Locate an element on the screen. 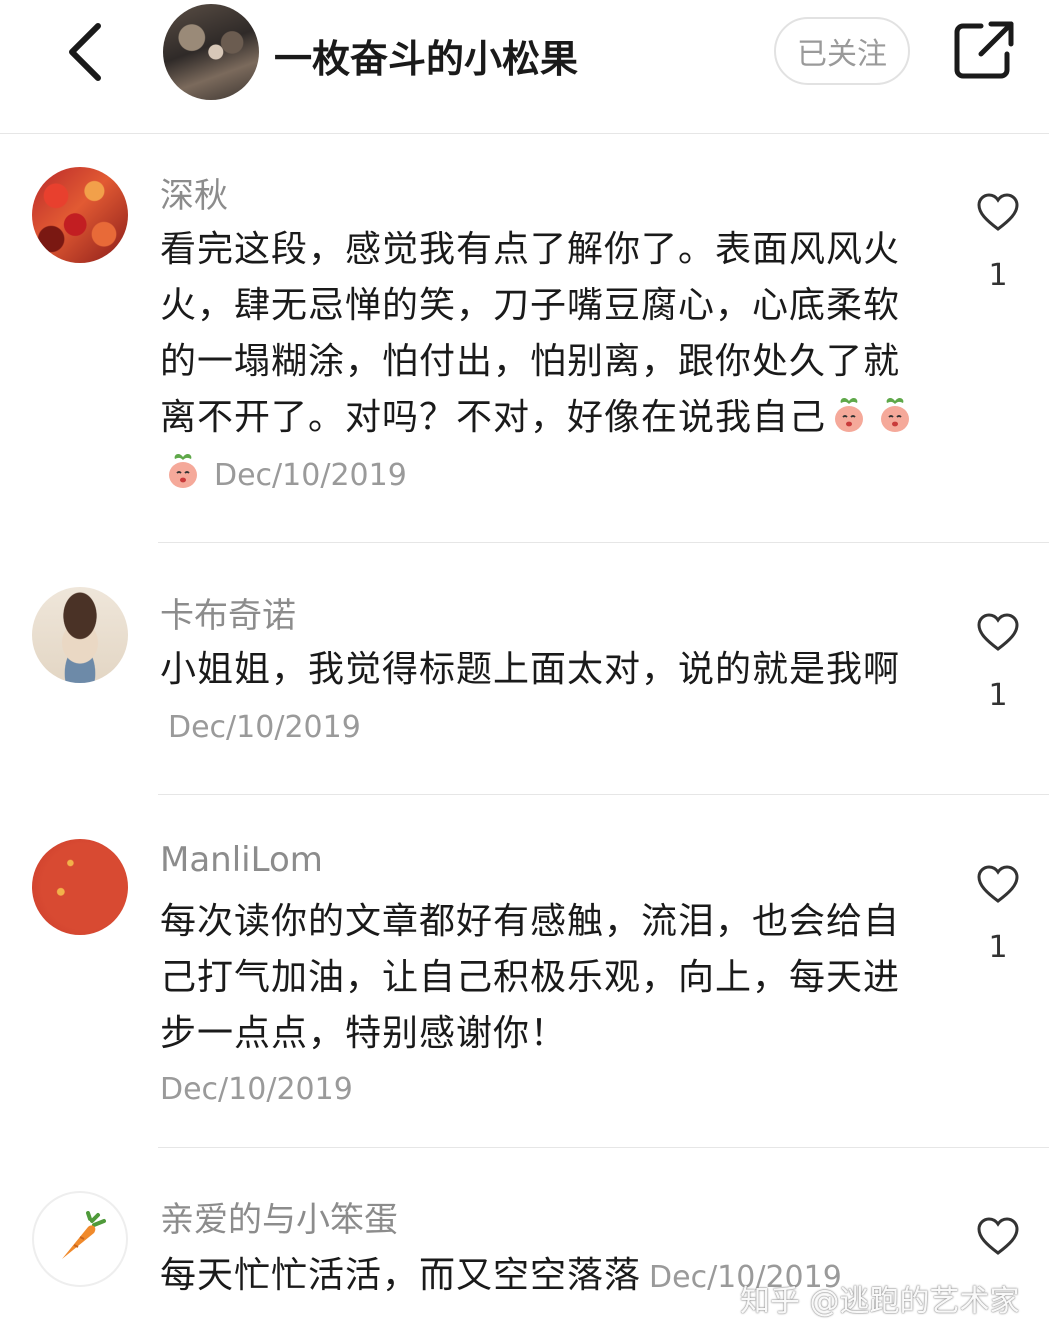 This screenshot has height=1337, width=1049. author-name: 一枚奋斗的小松果 is located at coordinates (426, 55).